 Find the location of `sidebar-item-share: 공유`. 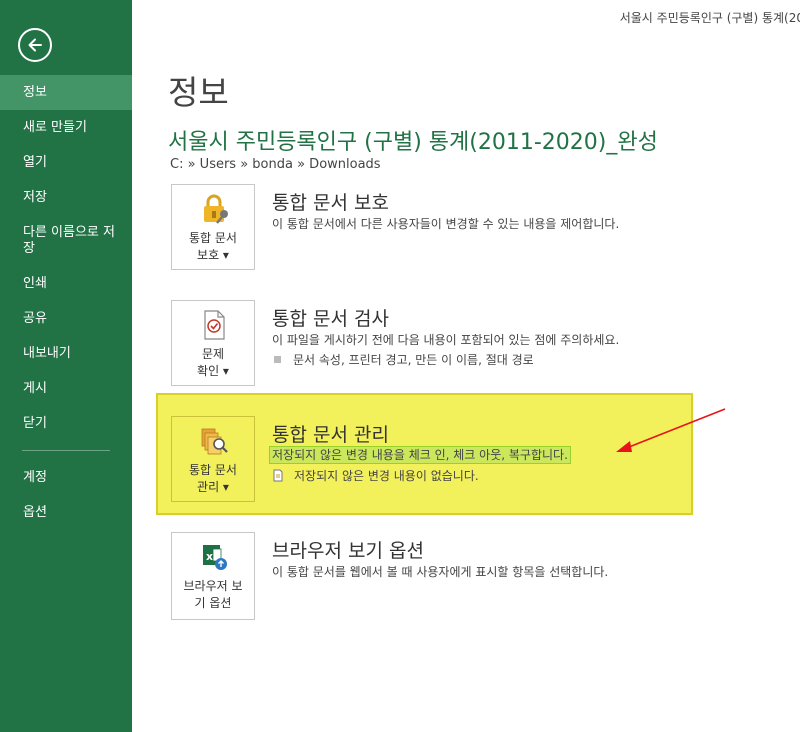

sidebar-item-share: 공유 is located at coordinates (66, 318).